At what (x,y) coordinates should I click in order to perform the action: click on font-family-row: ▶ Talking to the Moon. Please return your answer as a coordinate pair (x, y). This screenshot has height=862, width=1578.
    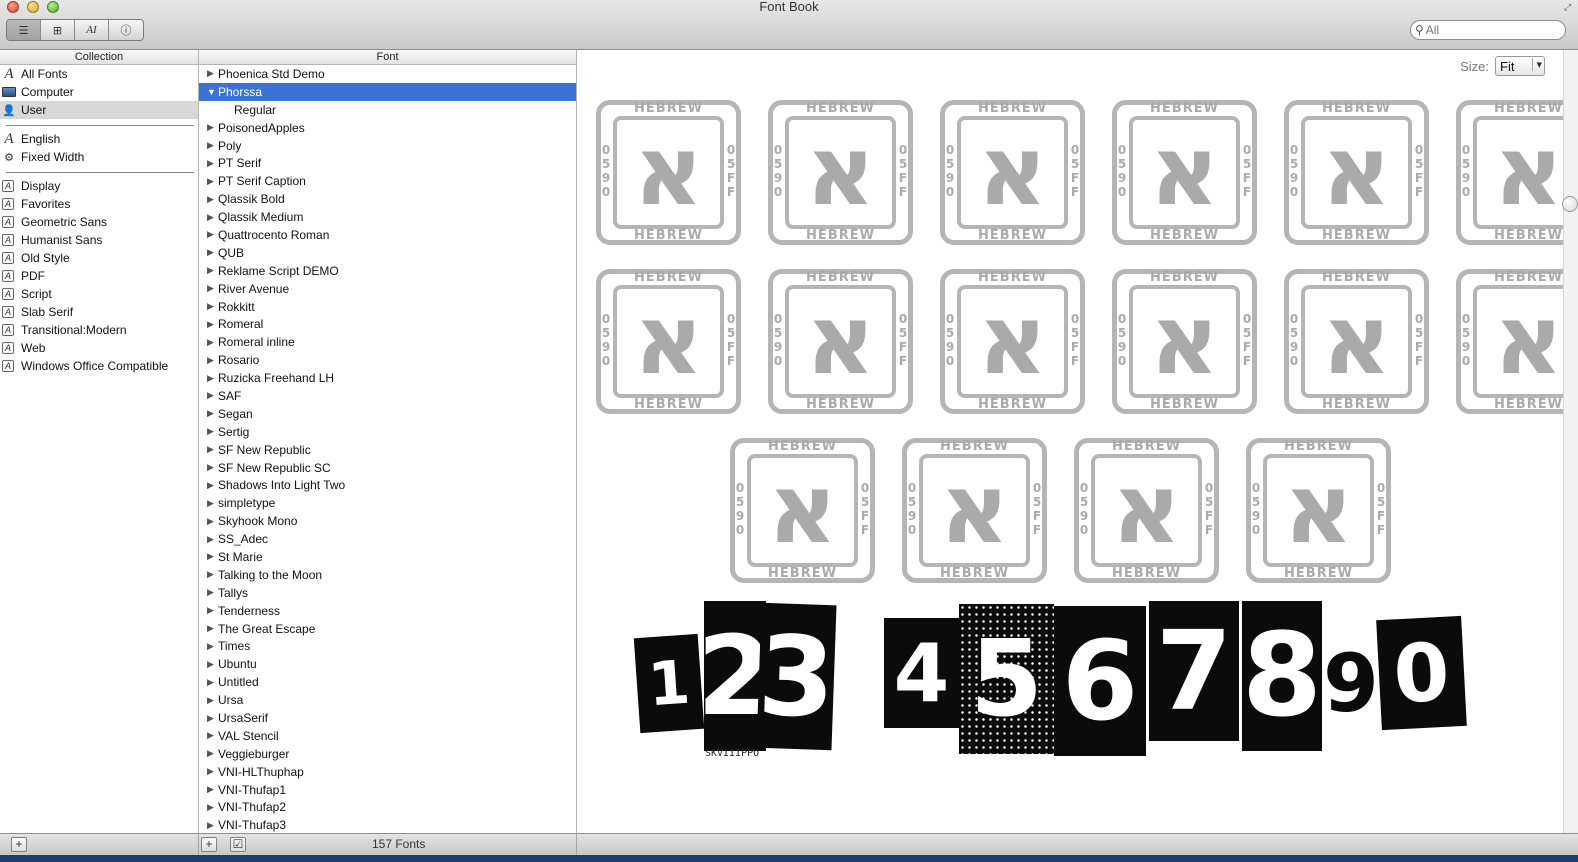
    Looking at the image, I should click on (387, 575).